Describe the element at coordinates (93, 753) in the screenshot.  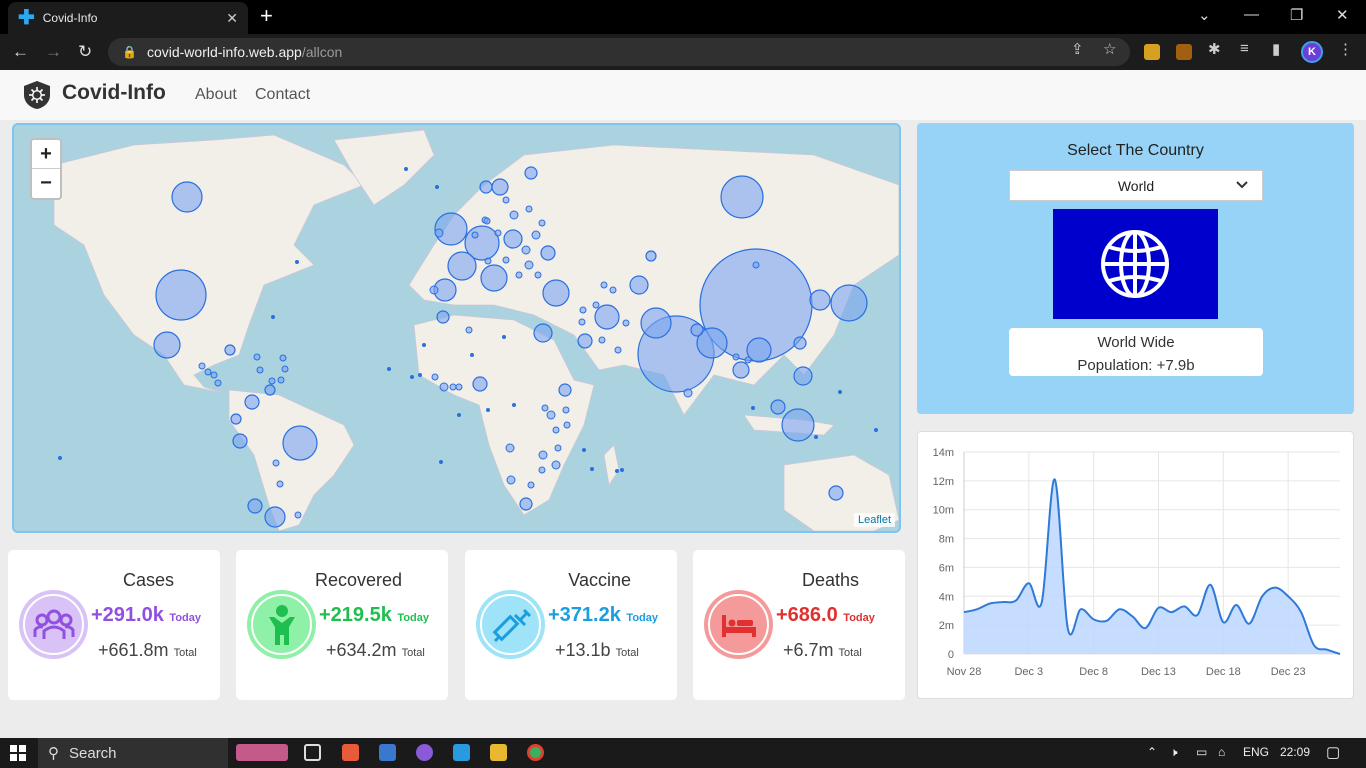
I see `taskbar-search-label: Search` at that location.